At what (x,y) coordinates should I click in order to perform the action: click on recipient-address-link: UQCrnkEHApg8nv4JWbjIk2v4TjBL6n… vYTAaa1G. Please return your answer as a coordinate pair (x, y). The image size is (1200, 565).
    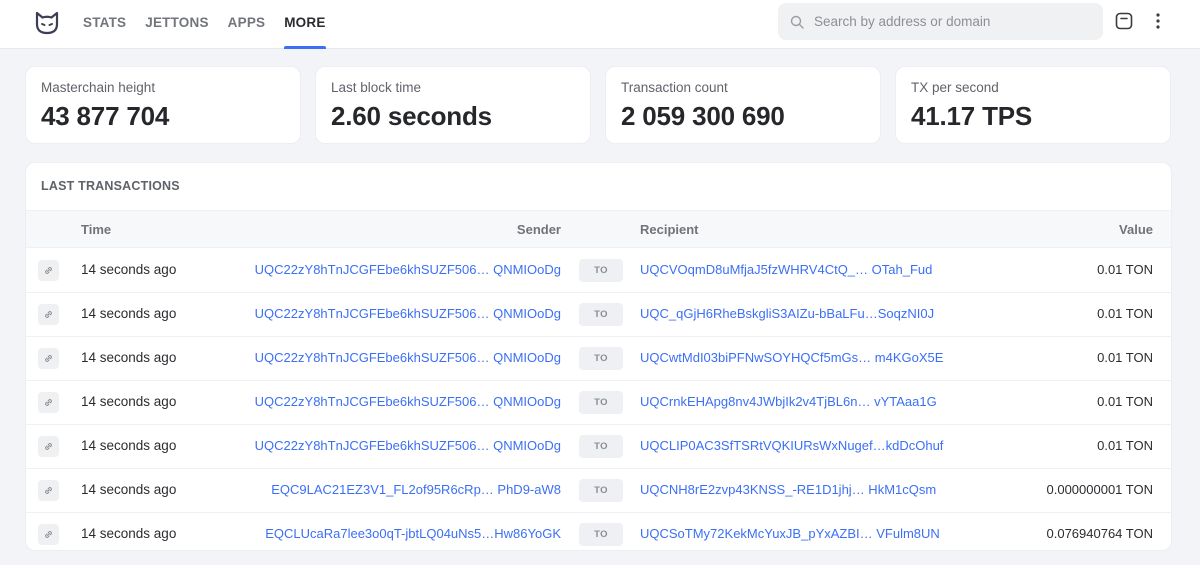
    Looking at the image, I should click on (788, 401).